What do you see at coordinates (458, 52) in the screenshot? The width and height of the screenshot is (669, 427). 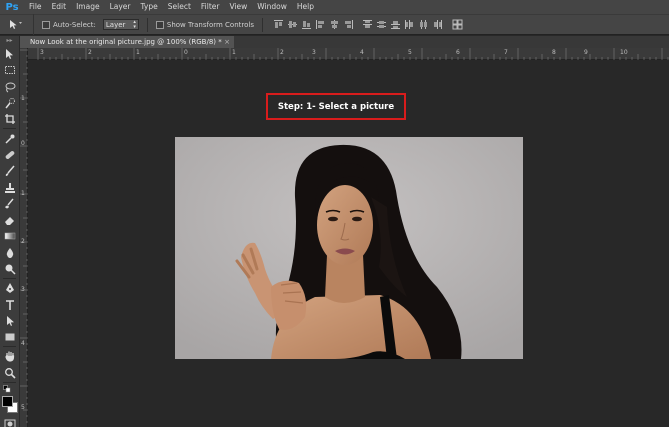 I see `ruler-label: 6` at bounding box center [458, 52].